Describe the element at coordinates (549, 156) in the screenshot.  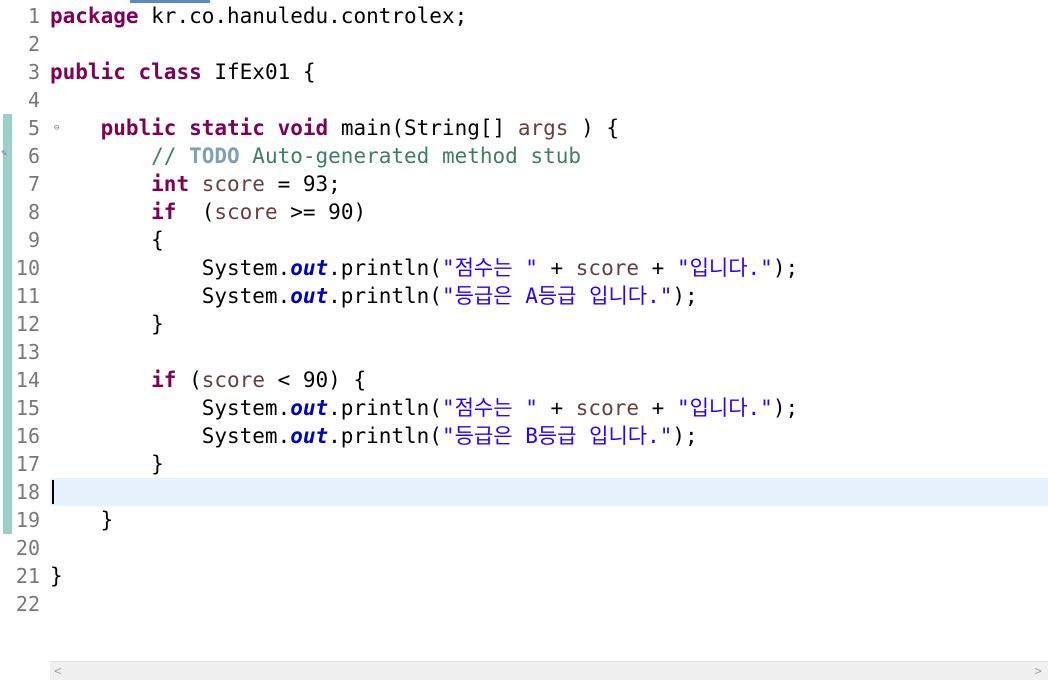
I see `code-line: // TODO Auto-generated method stub` at that location.